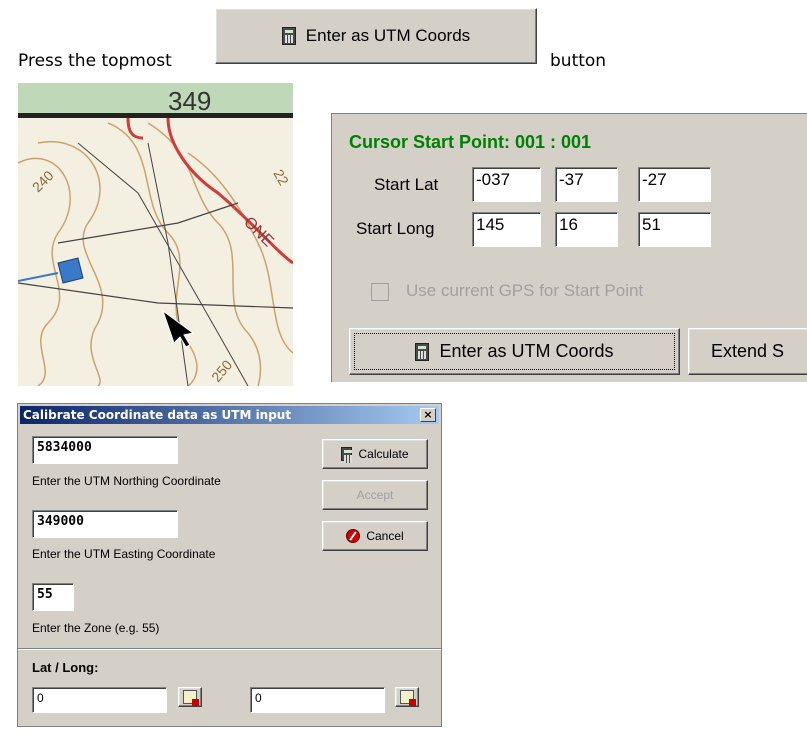 This screenshot has width=807, height=733. I want to click on zone-label: Enter the Zone (e.g. 55), so click(96, 628).